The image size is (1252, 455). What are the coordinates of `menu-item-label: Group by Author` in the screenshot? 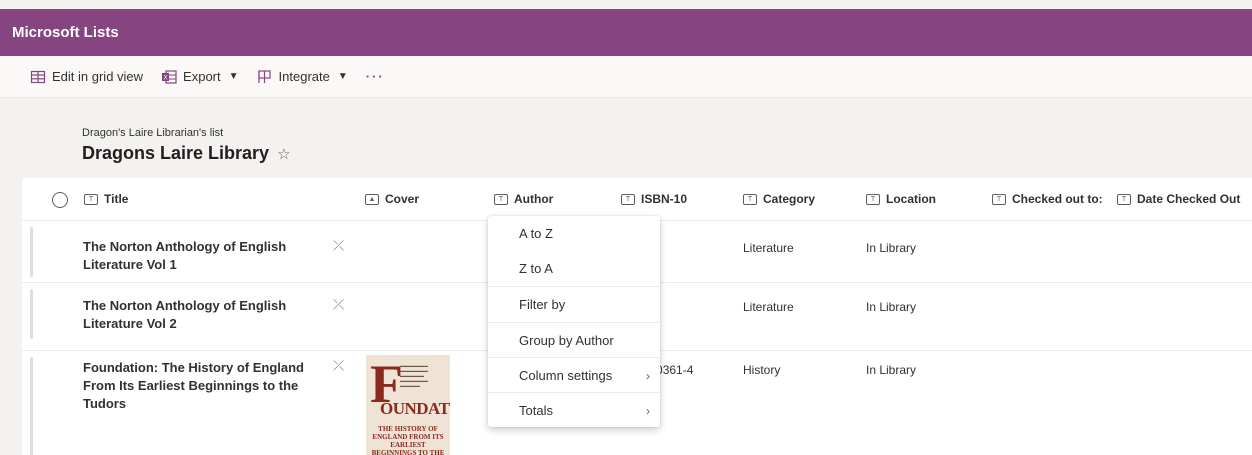 It's located at (566, 340).